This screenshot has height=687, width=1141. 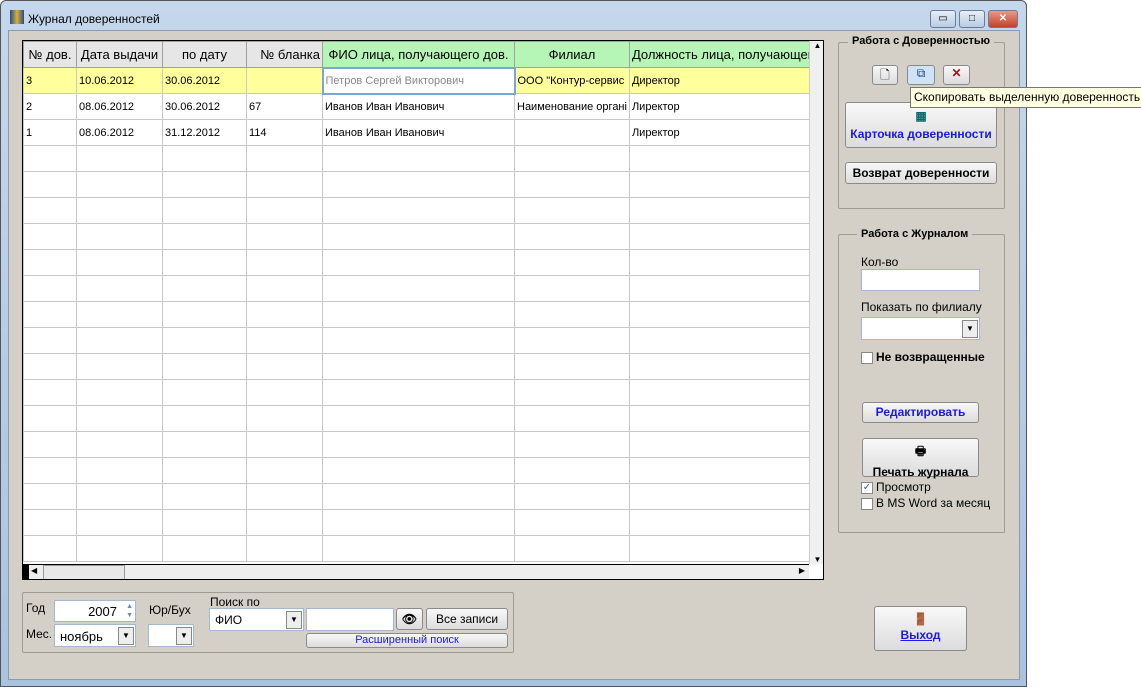 What do you see at coordinates (350, 619) in the screenshot?
I see `search-input` at bounding box center [350, 619].